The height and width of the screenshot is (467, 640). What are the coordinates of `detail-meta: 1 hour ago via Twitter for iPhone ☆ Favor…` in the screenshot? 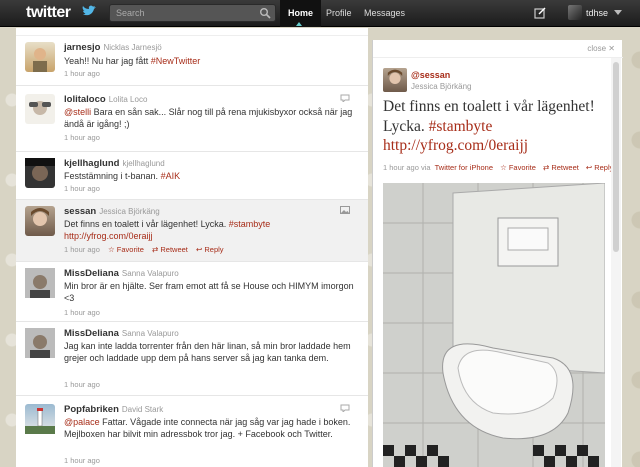 It's located at (498, 167).